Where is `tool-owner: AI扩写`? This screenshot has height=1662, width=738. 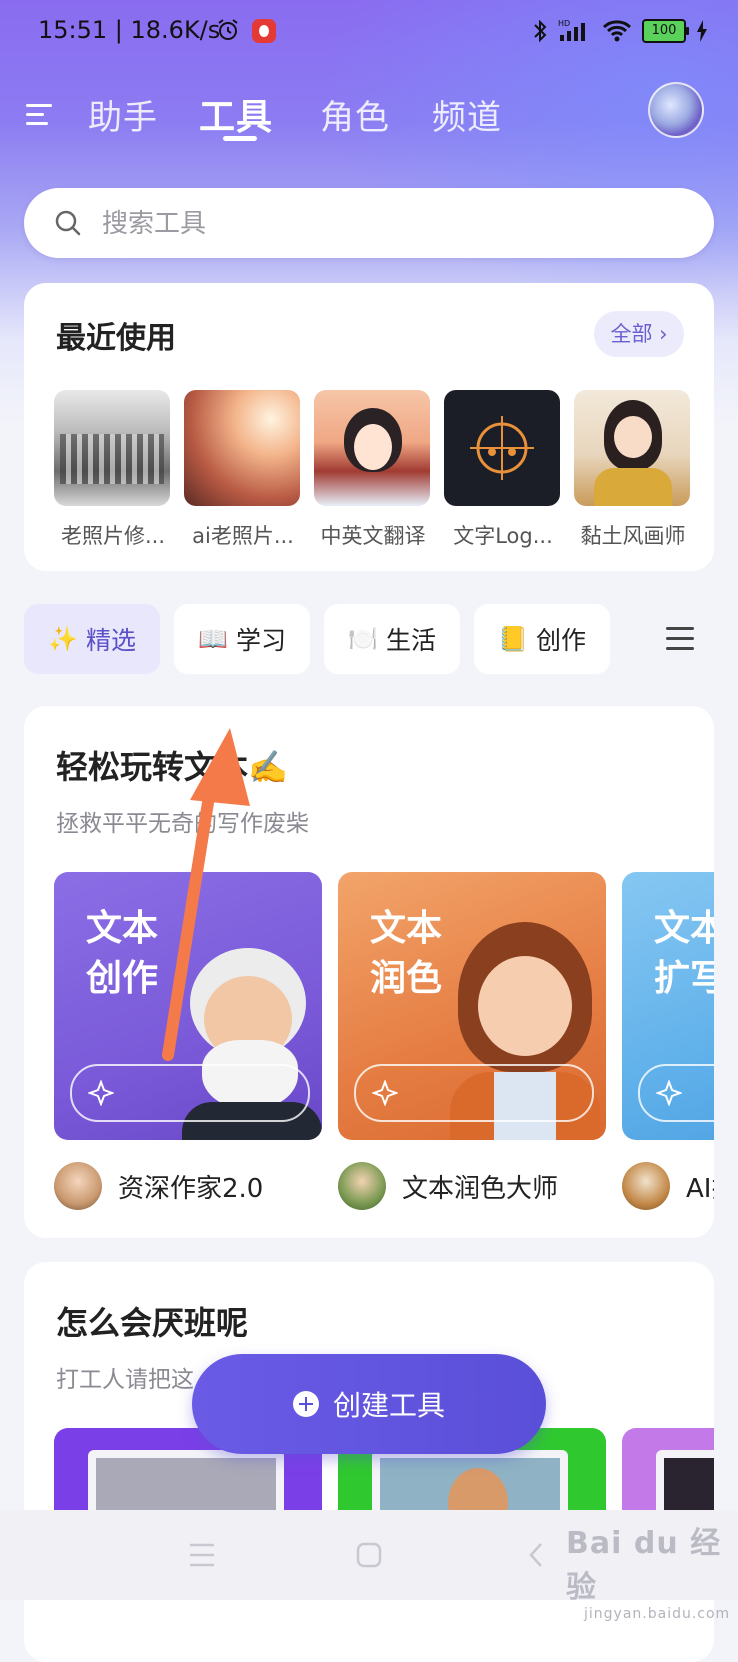
tool-owner: AI扩写 is located at coordinates (668, 1186).